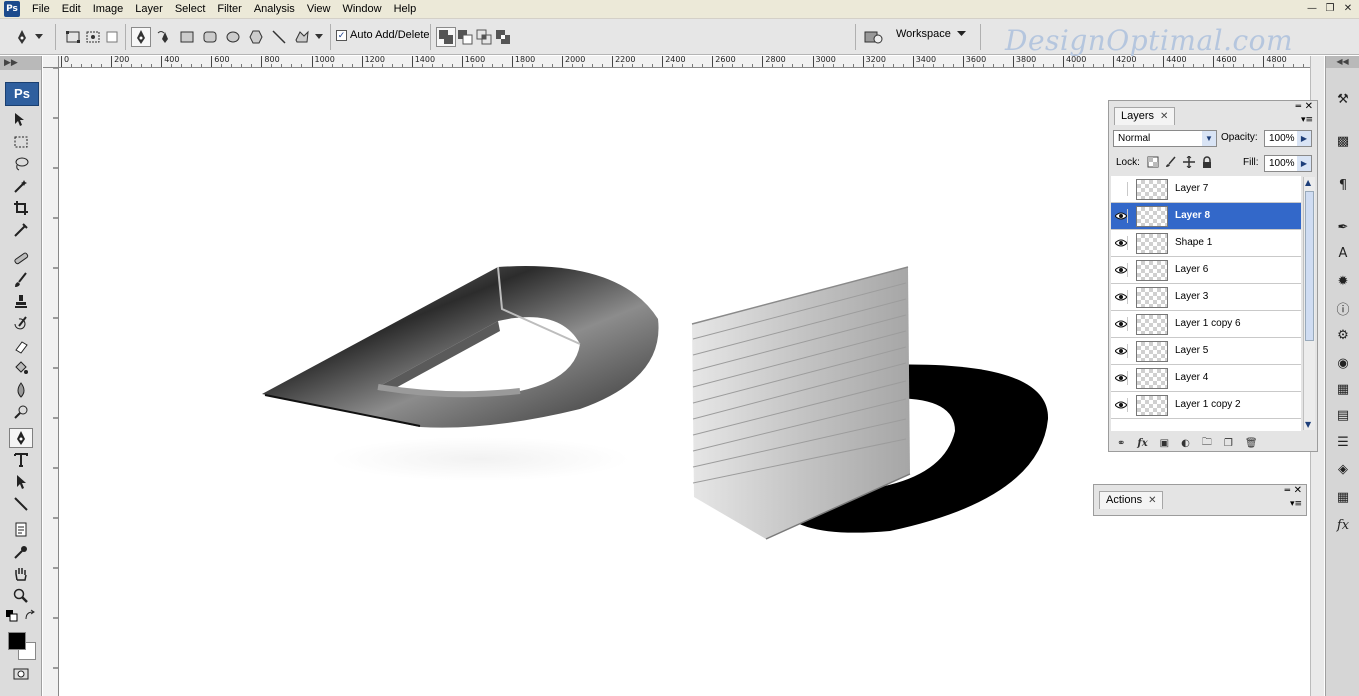  Describe the element at coordinates (1343, 141) in the screenshot. I see `histogram-icon: ▩` at that location.